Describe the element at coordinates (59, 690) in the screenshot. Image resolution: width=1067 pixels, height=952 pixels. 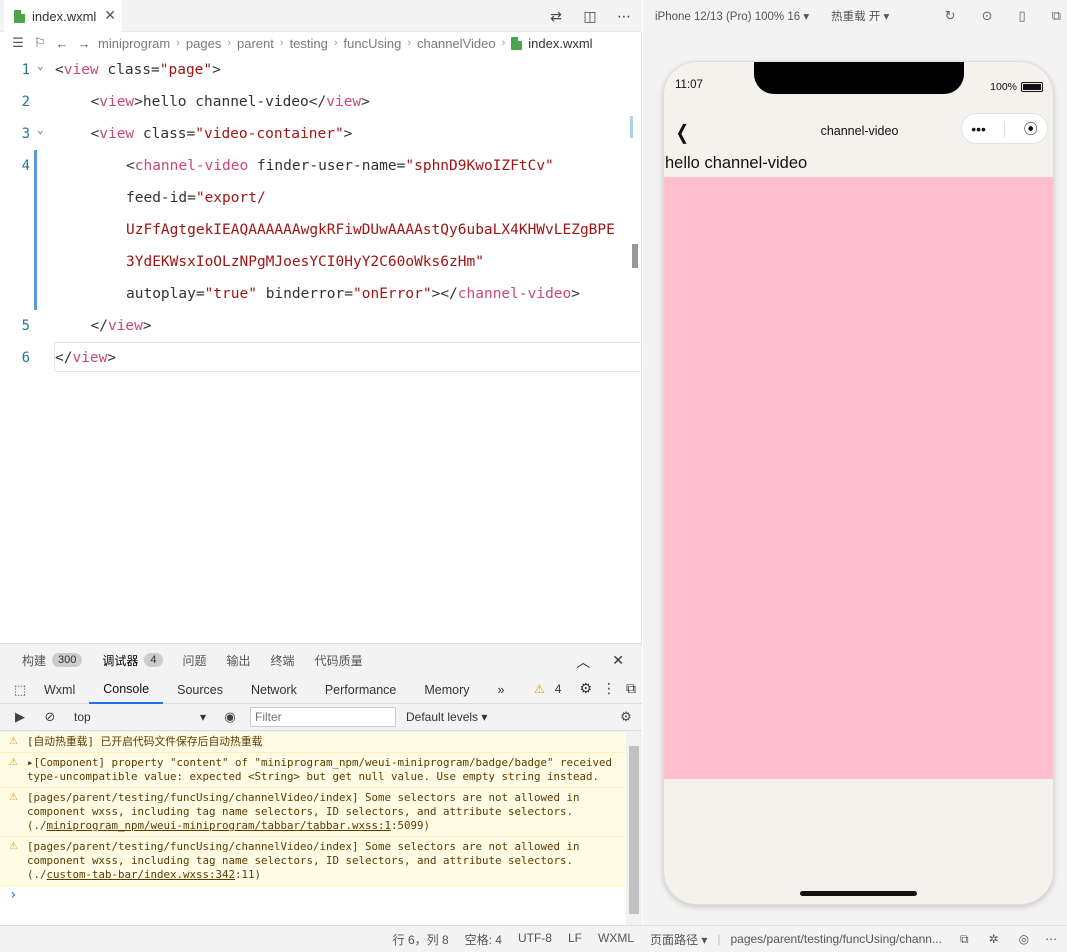
I see `devtools-tab-wxml: Wxml` at that location.